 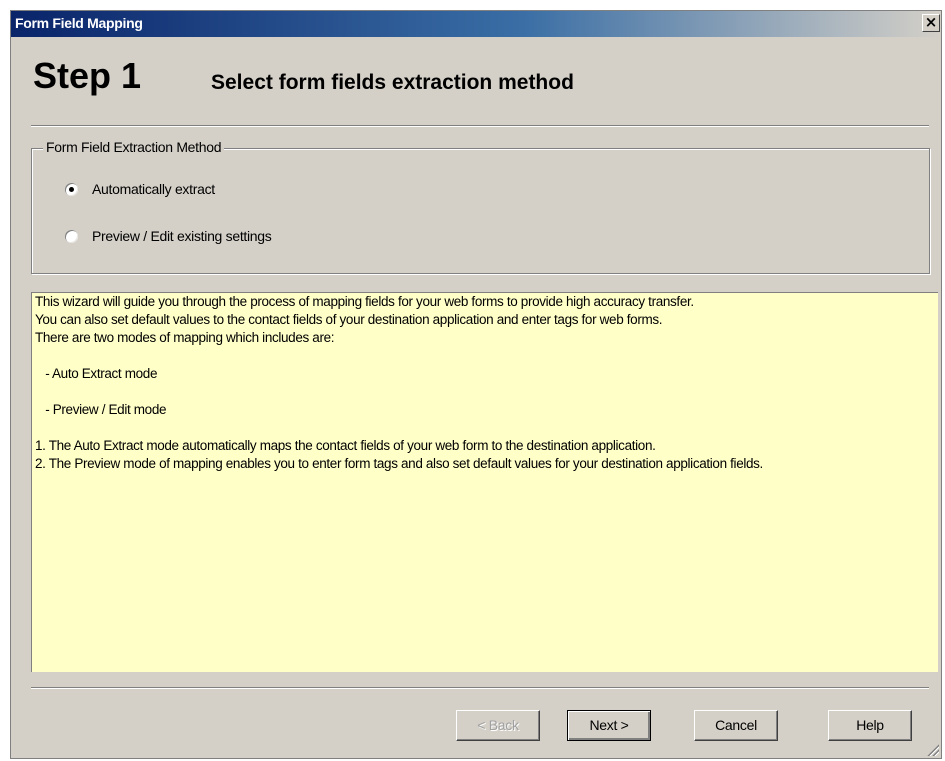 What do you see at coordinates (931, 23) in the screenshot?
I see `close-icon: ×` at bounding box center [931, 23].